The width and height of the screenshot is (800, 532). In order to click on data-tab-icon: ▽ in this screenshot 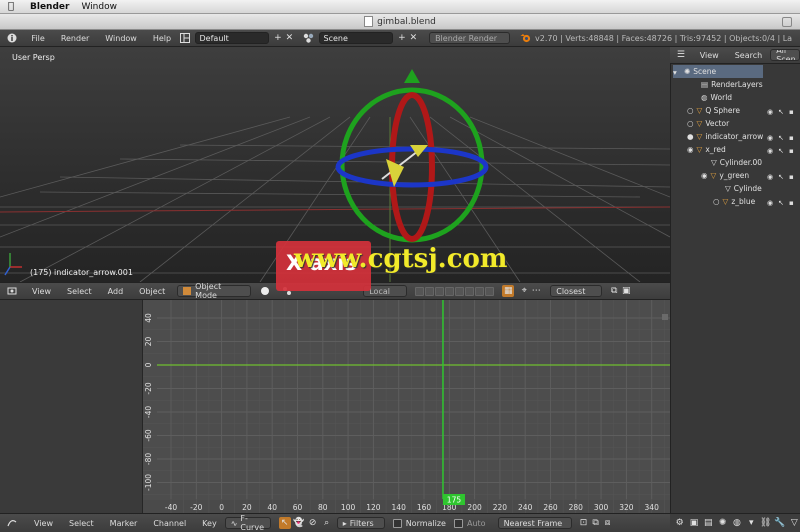, I will do `click(794, 523)`.